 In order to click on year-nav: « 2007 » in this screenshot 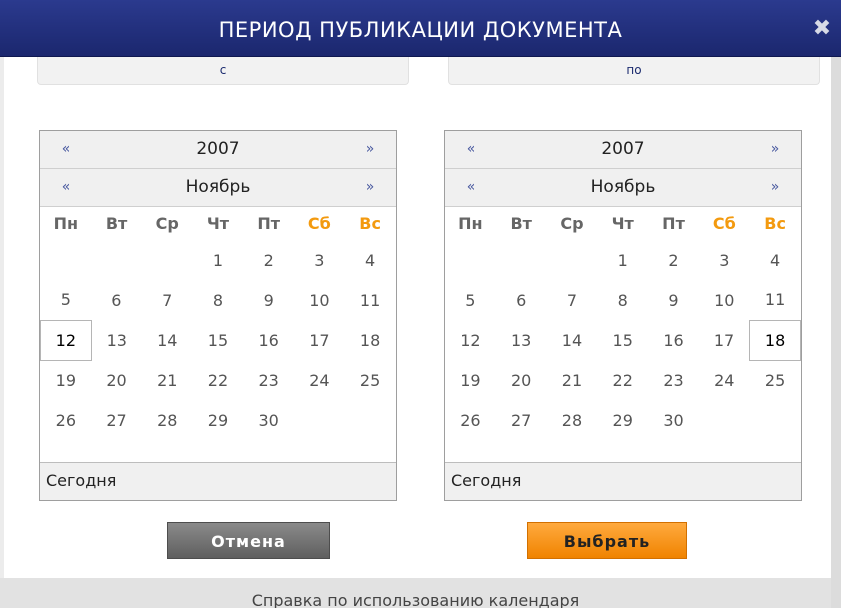, I will do `click(623, 150)`.